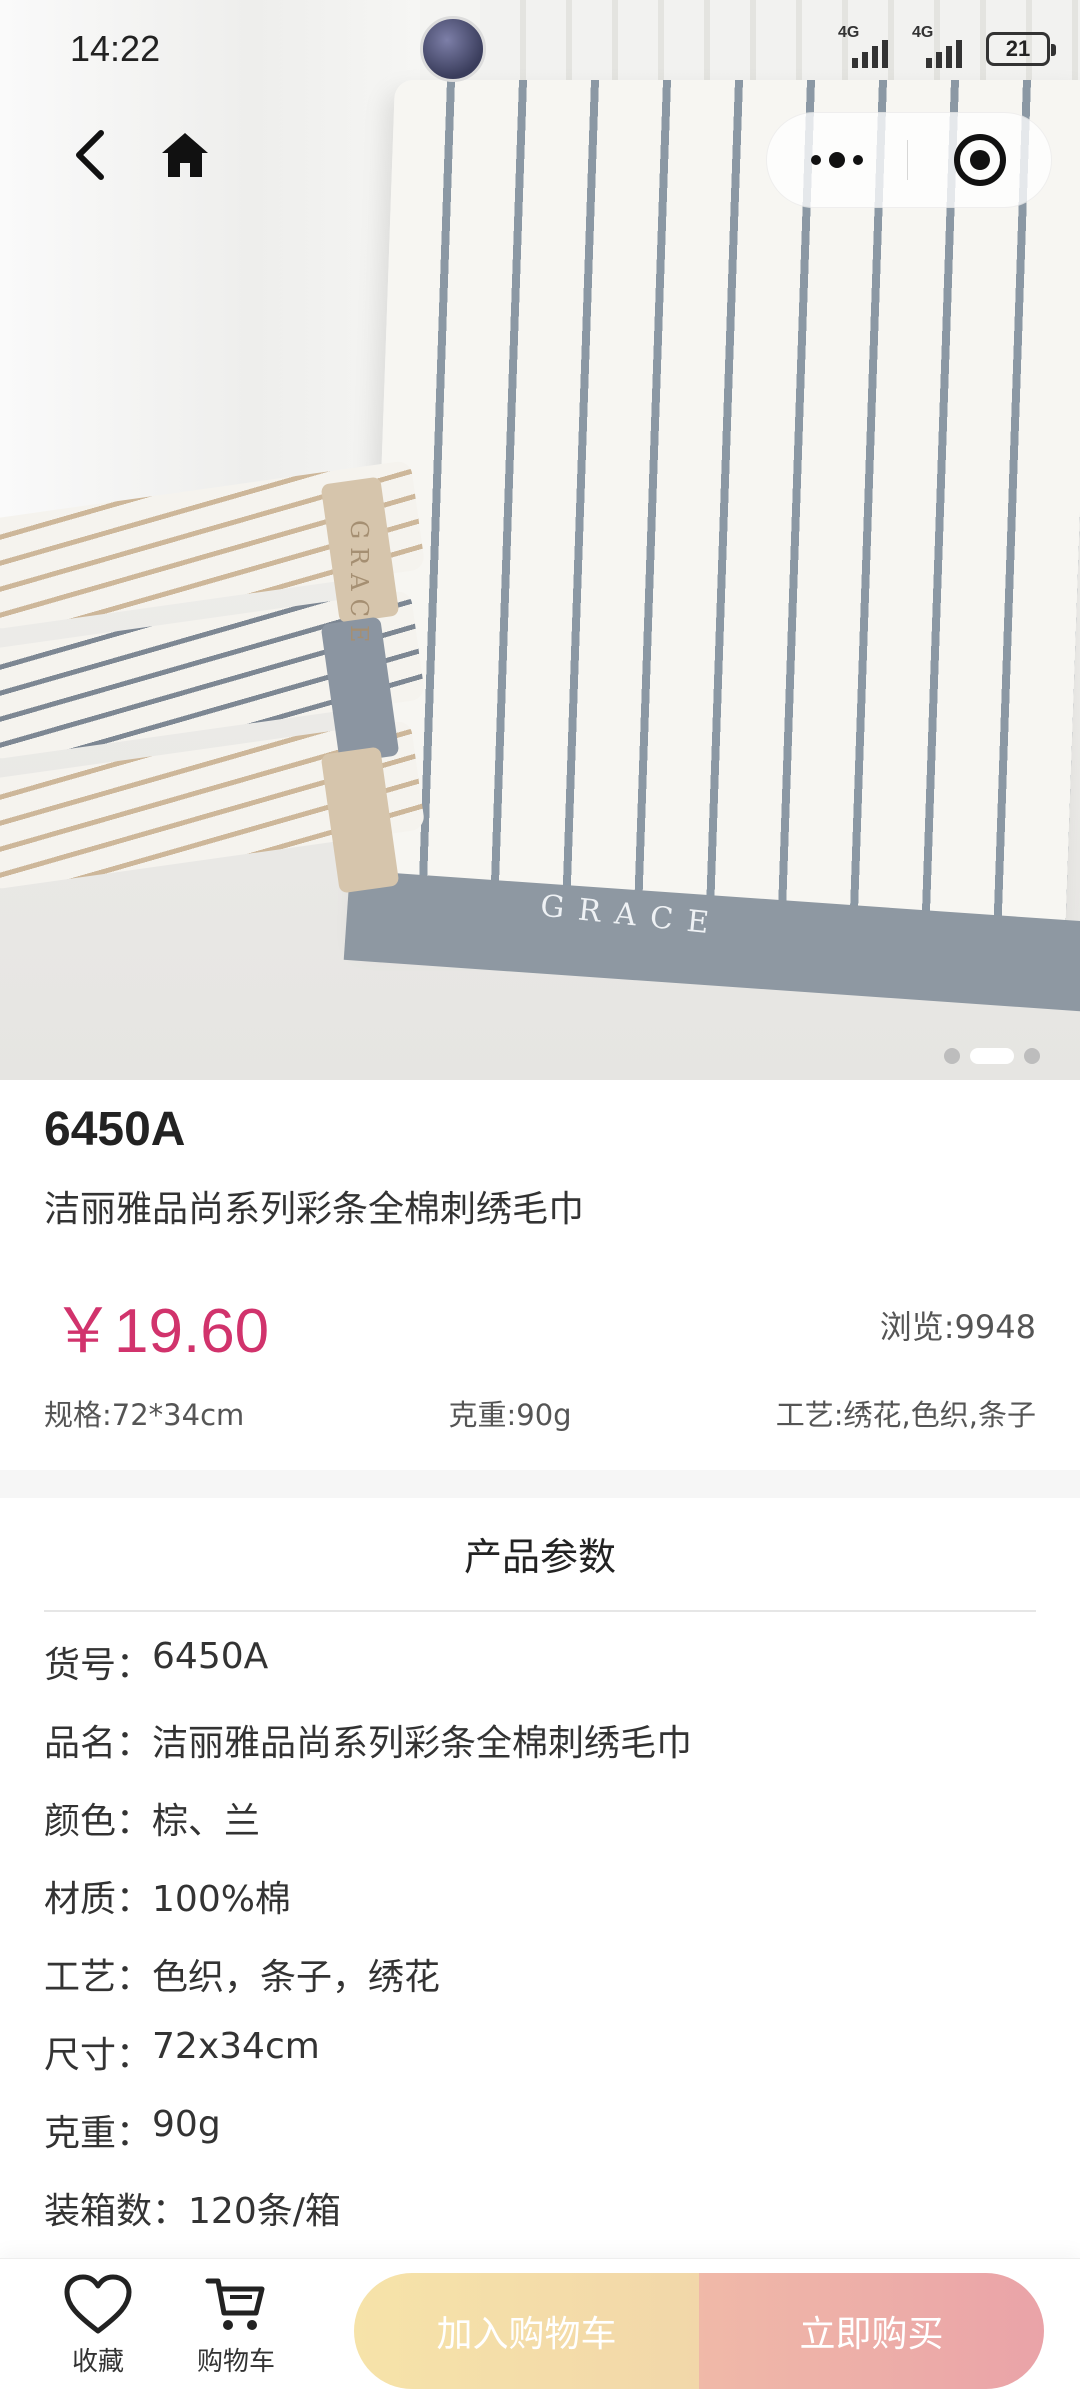 This screenshot has height=2400, width=1080. I want to click on param-key: 货号：, so click(98, 1665).